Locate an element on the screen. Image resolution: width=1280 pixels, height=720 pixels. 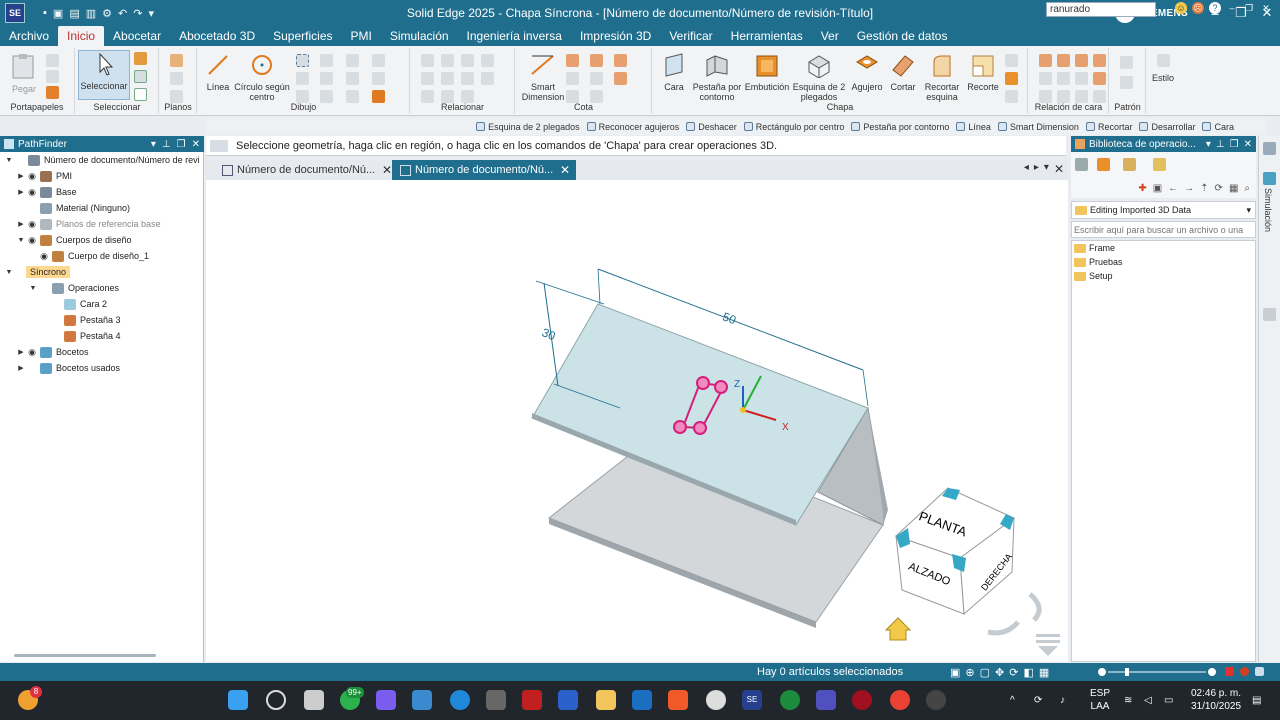
help-status-icon is located at coordinates (1259, 671).